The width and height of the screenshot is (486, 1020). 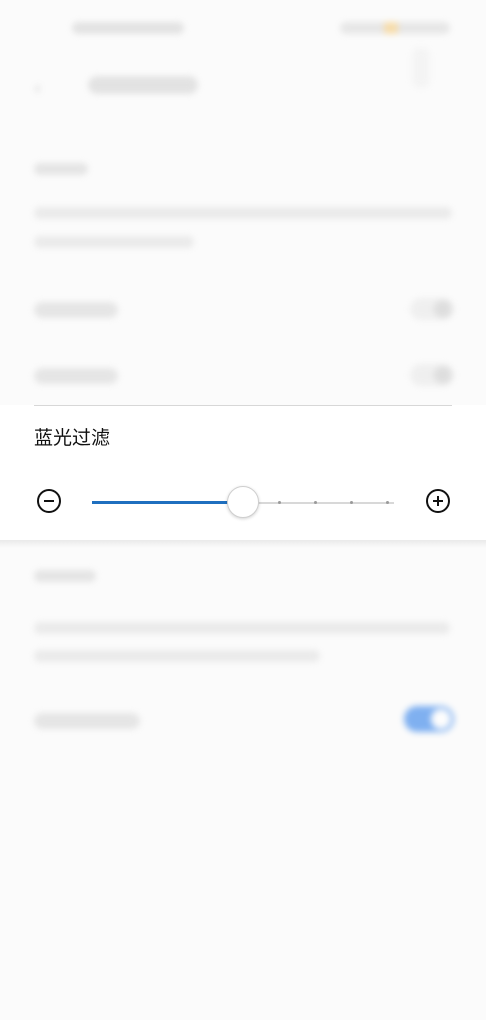 I want to click on slider-fill, so click(x=167, y=502).